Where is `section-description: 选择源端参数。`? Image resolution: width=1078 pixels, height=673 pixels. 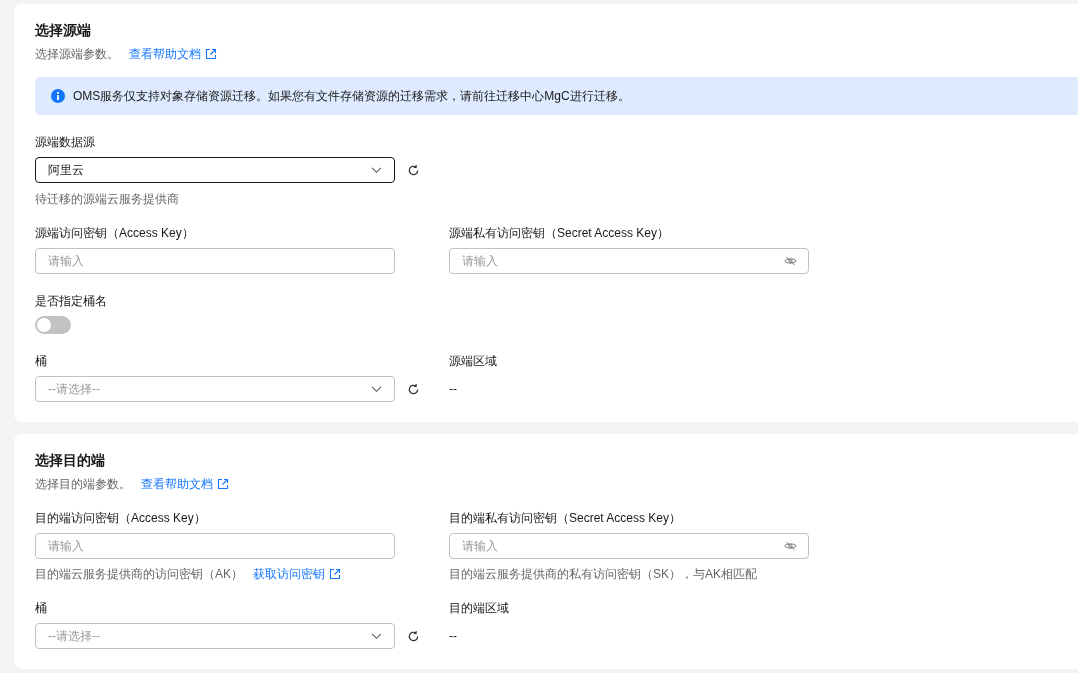
section-description: 选择源端参数。 is located at coordinates (77, 54).